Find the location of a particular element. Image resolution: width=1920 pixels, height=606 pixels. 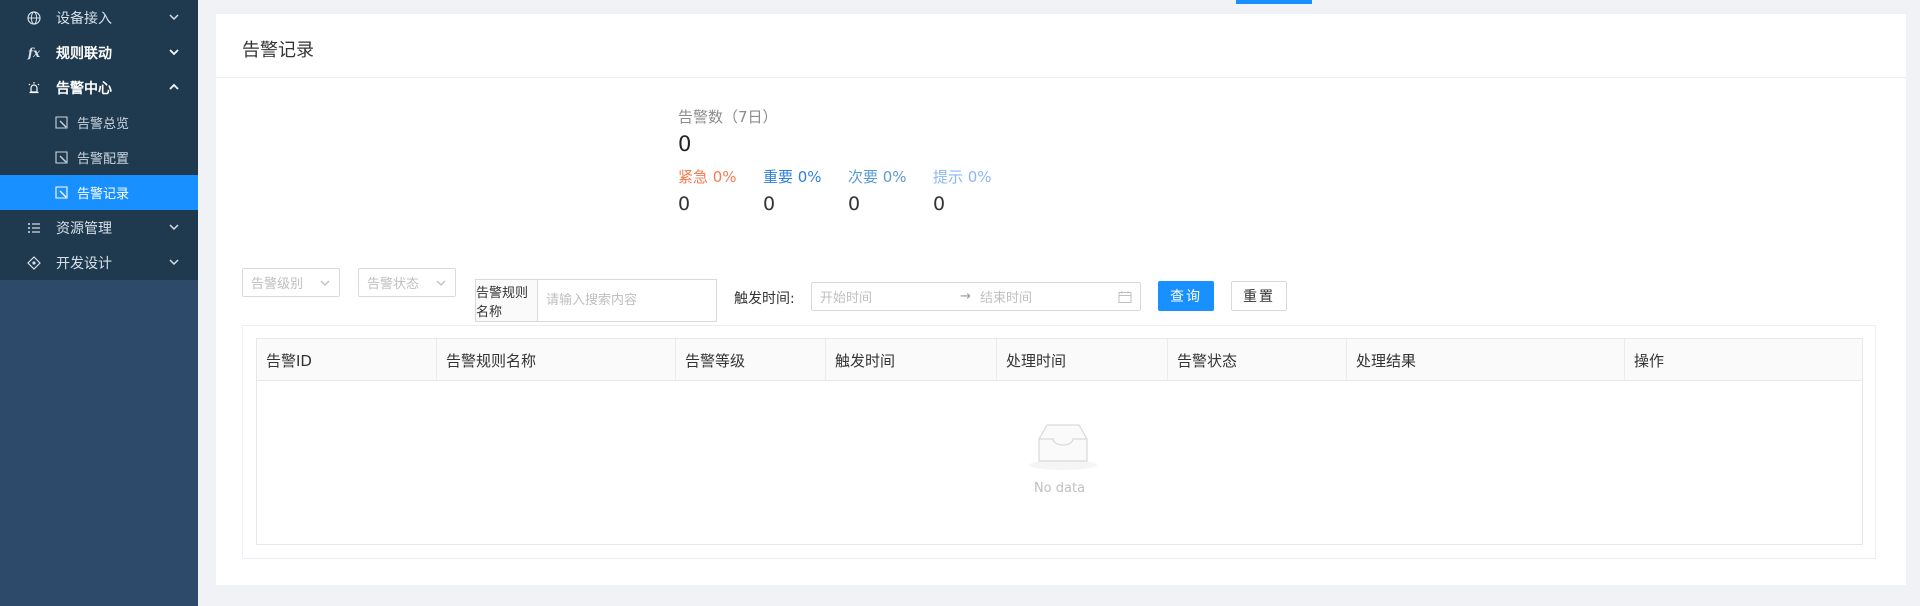

sidebar-item-device-access: 设备接入 is located at coordinates (99, 17).